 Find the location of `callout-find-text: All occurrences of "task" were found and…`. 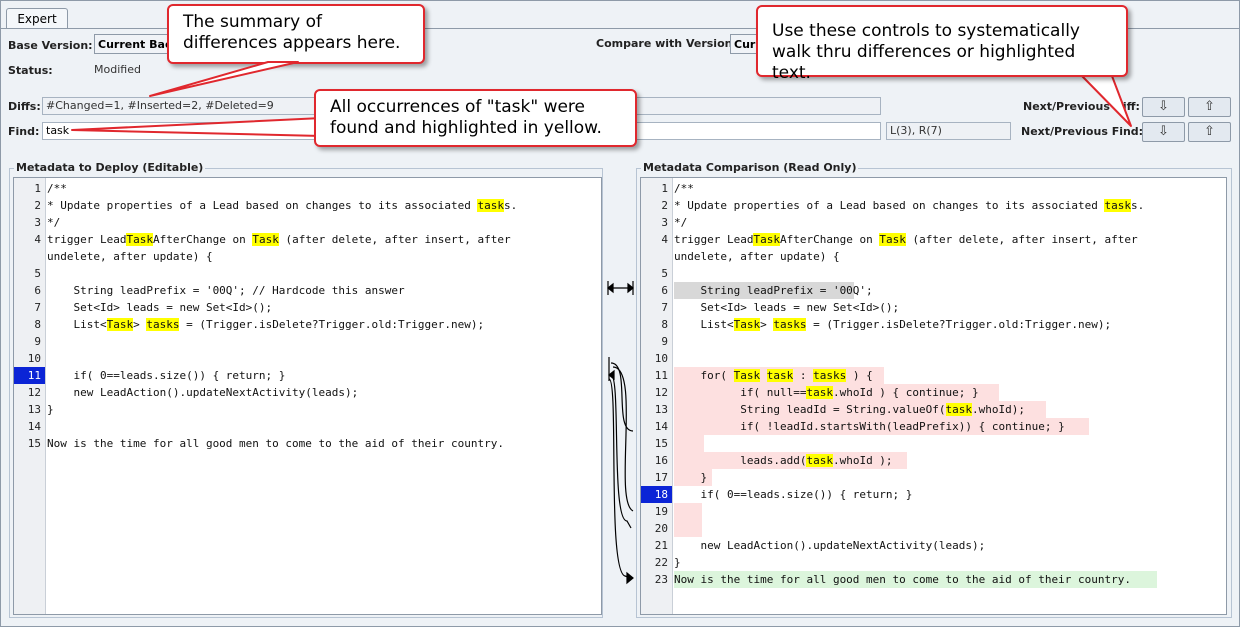

callout-find-text: All occurrences of "task" were found and… is located at coordinates (466, 117).